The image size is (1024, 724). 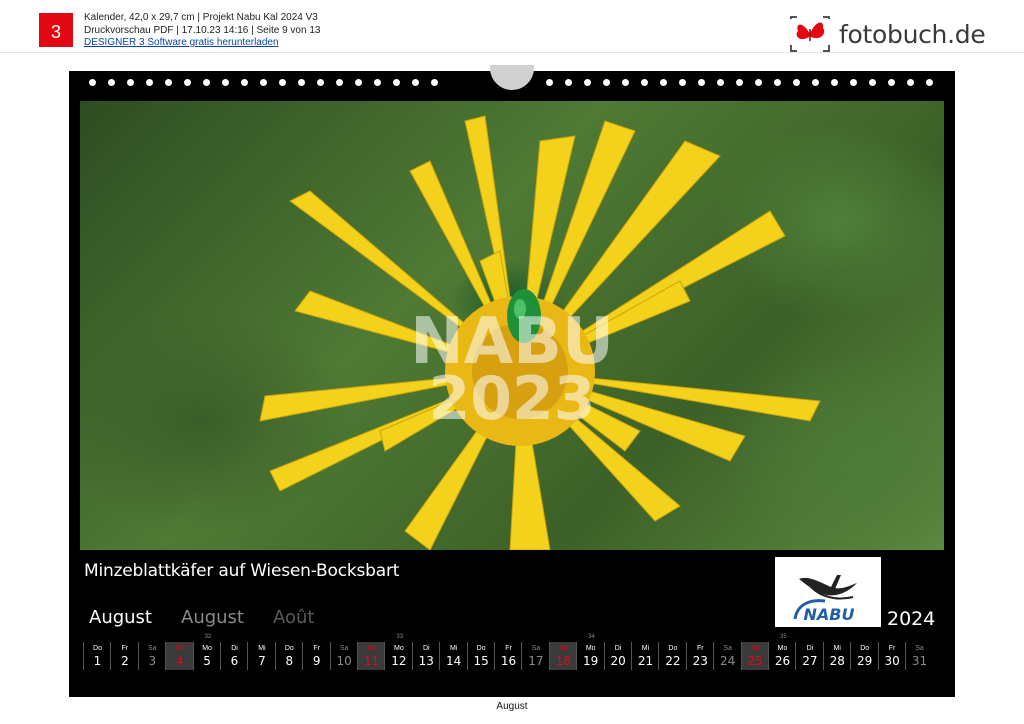 What do you see at coordinates (912, 34) in the screenshot?
I see `brand-name: fotobuch.de` at bounding box center [912, 34].